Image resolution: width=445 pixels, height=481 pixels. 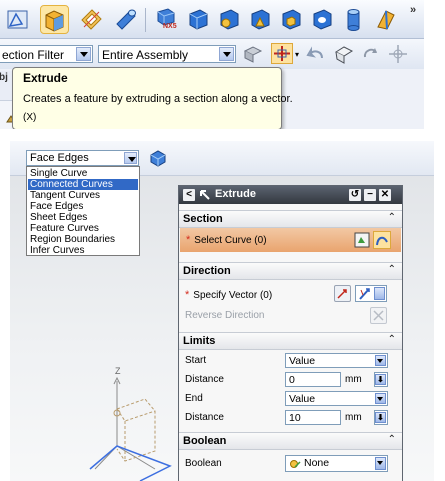 I want to click on sketch-icon, so click(x=17, y=19).